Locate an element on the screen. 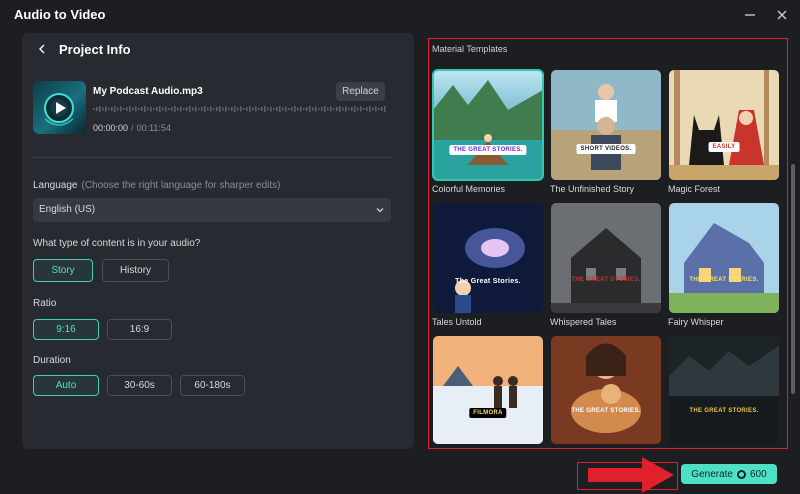 The height and width of the screenshot is (494, 800). template-caption: Whispered Tales is located at coordinates (583, 322).